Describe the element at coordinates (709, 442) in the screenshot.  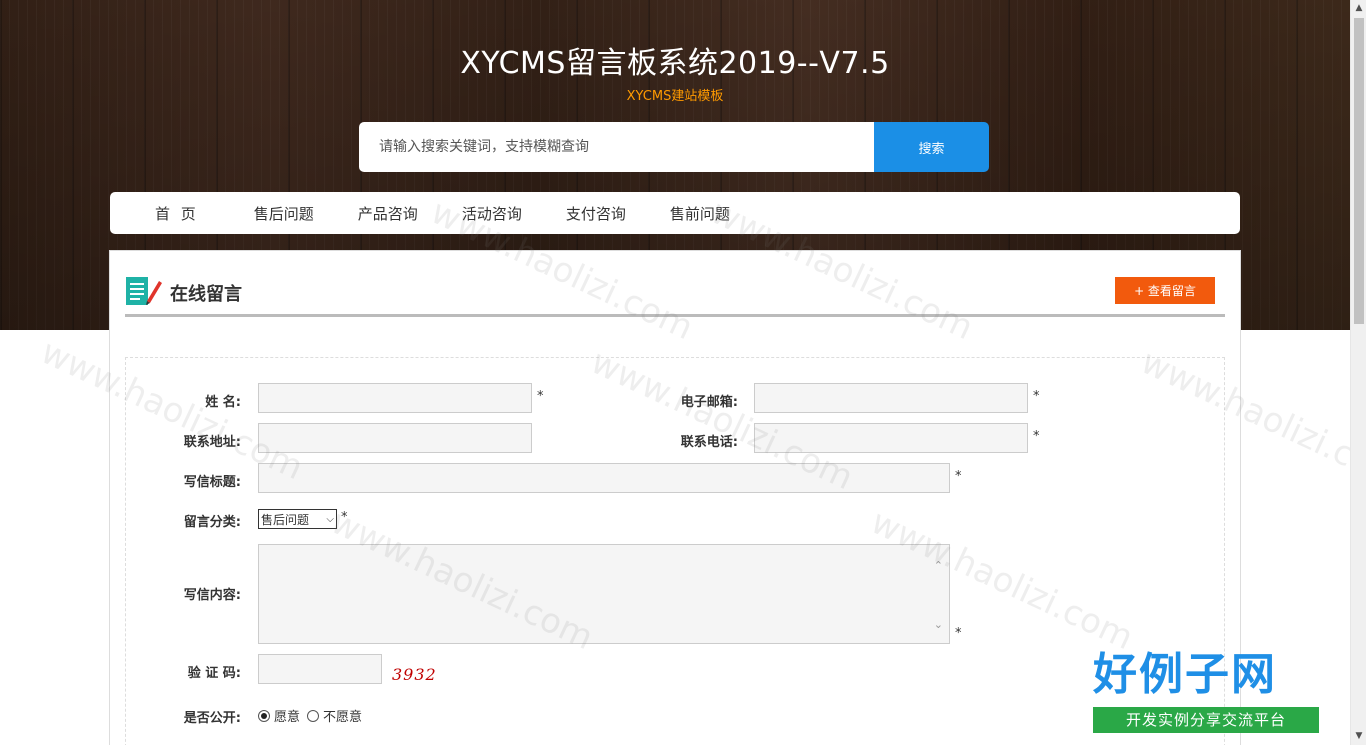
I see `phone-label: 联系电话:` at that location.